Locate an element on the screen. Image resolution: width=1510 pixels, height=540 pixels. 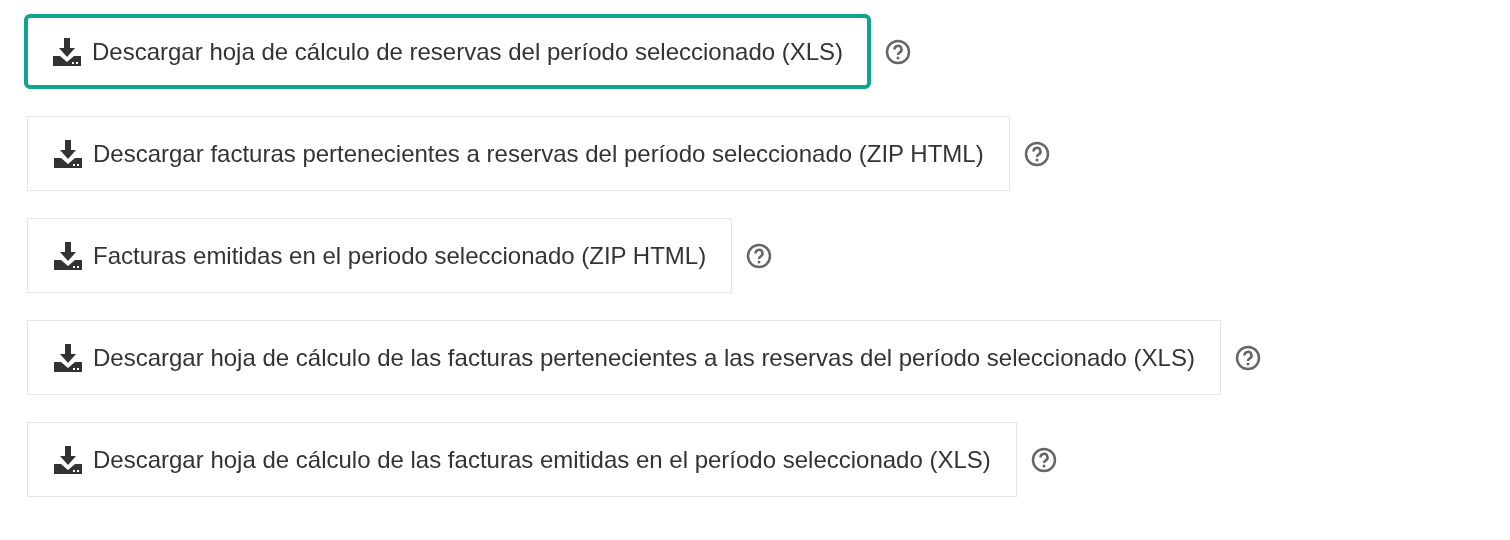
download-button: Descargar hoja de cálculo de las facturas pertenecientes a las reservas del período seleccionado (XLS) is located at coordinates (624, 357).